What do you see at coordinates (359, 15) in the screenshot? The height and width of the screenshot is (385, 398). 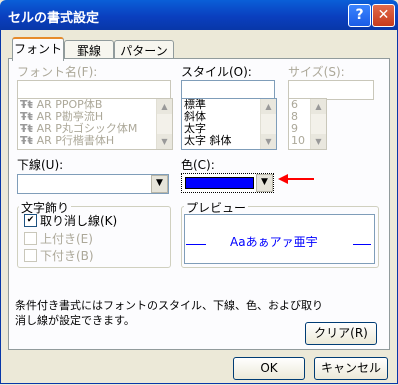 I see `help-button: ?` at bounding box center [359, 15].